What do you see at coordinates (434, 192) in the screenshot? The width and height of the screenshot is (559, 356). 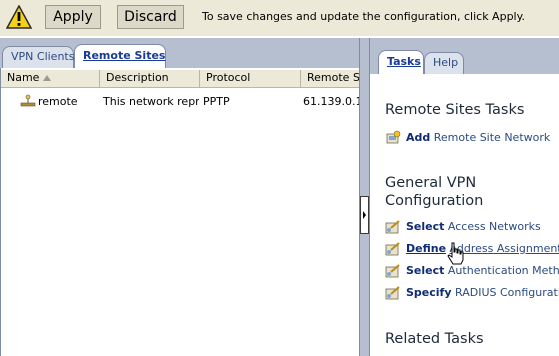 I see `section-title-general-vpn-configuration: General VPN Configuration` at bounding box center [434, 192].